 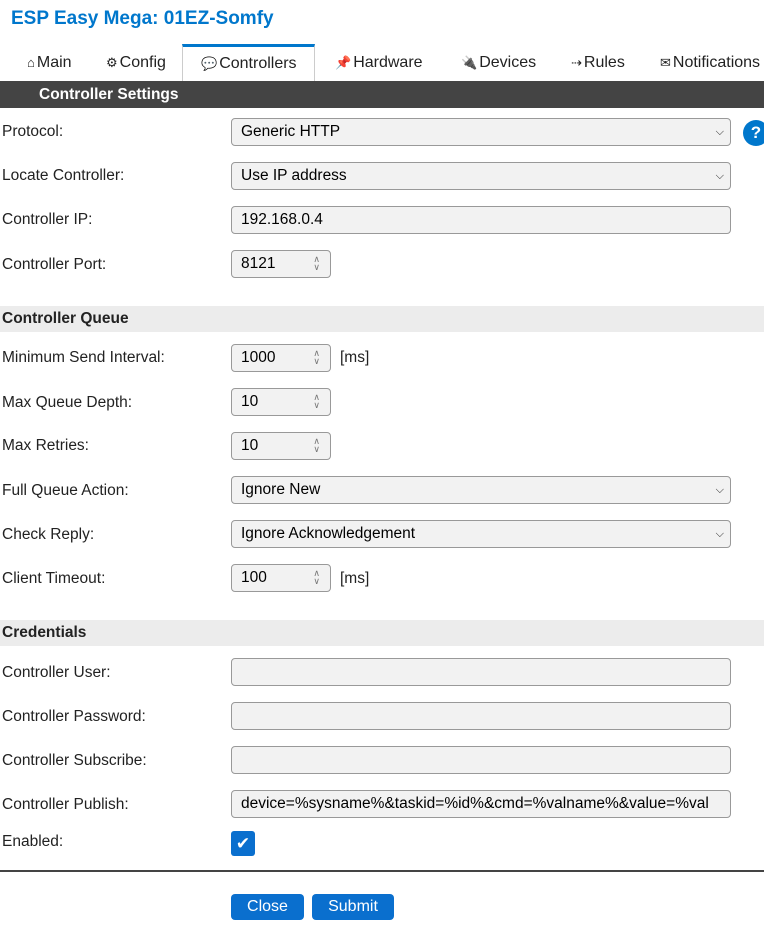 What do you see at coordinates (248, 62) in the screenshot?
I see `tab-controllers: 💬 Controllers` at bounding box center [248, 62].